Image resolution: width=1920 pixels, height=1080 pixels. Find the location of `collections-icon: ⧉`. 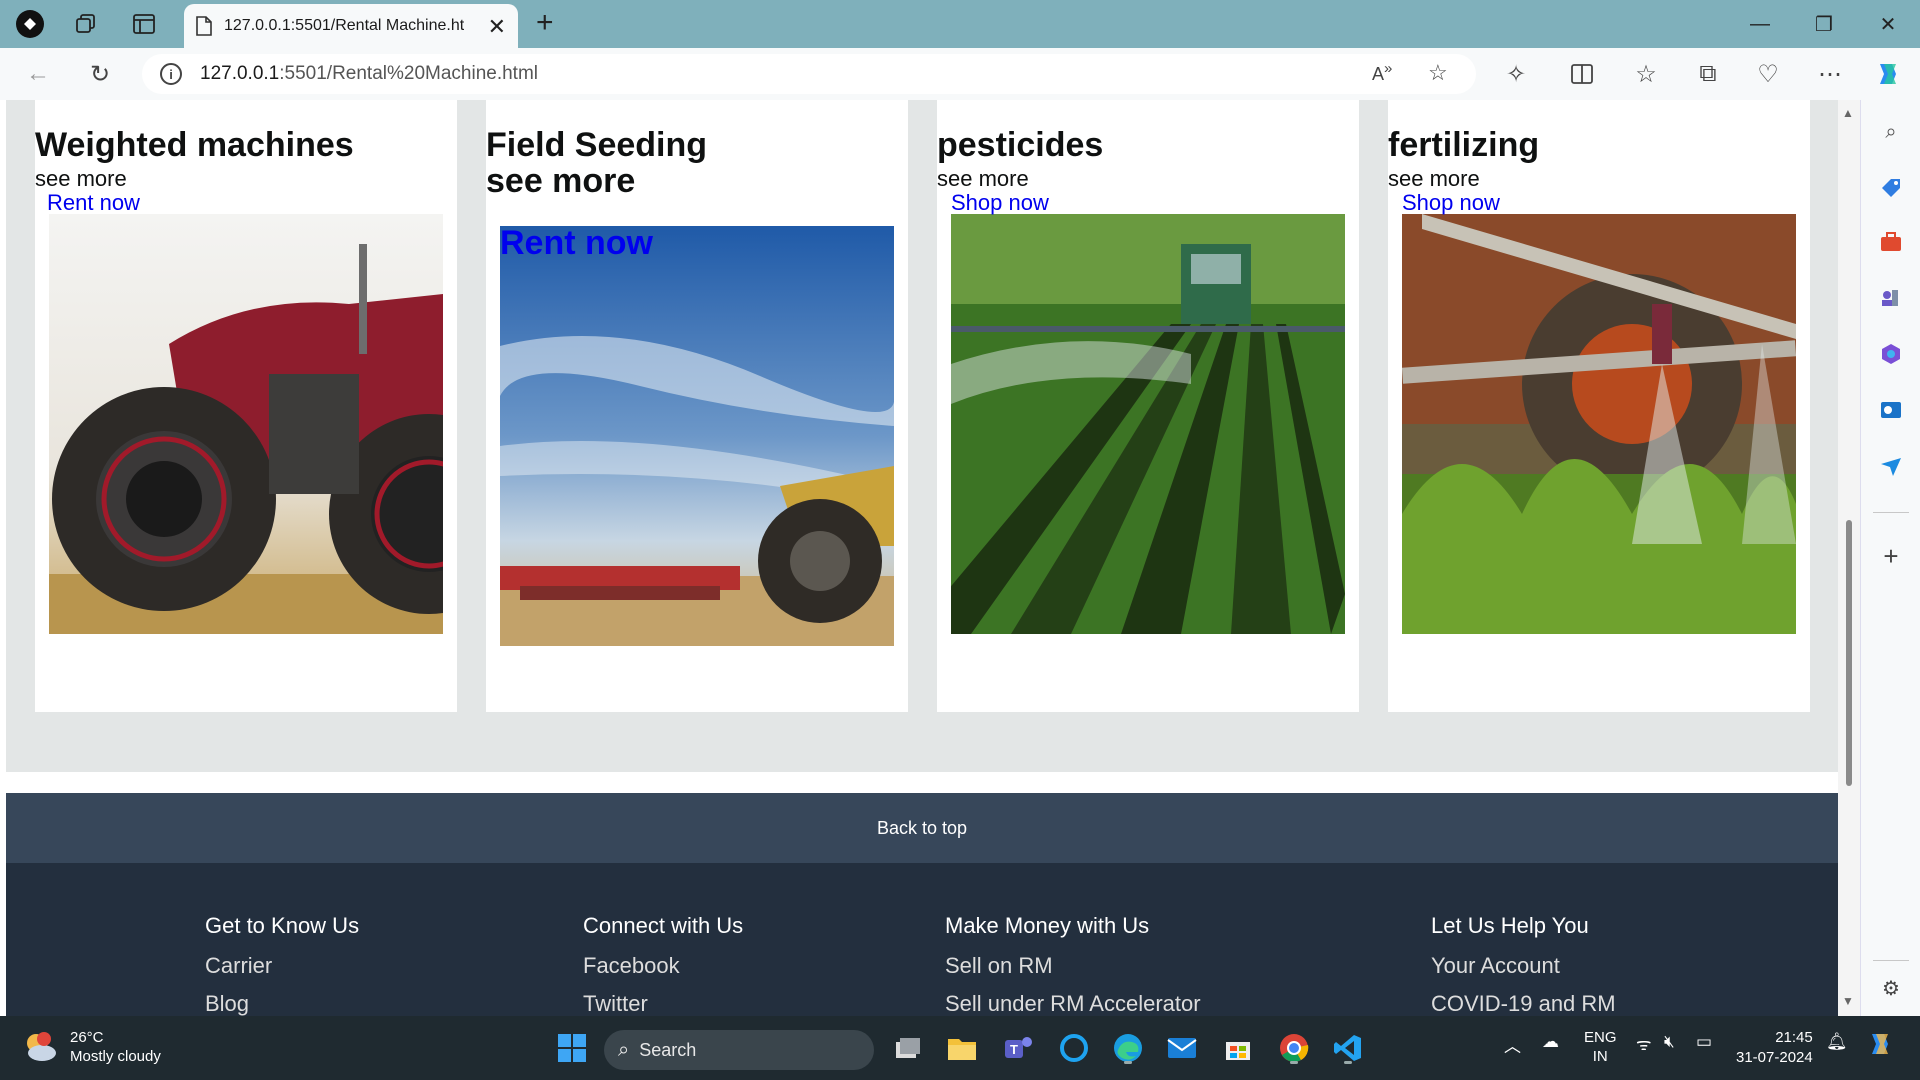

collections-icon: ⧉ is located at coordinates (1708, 74).